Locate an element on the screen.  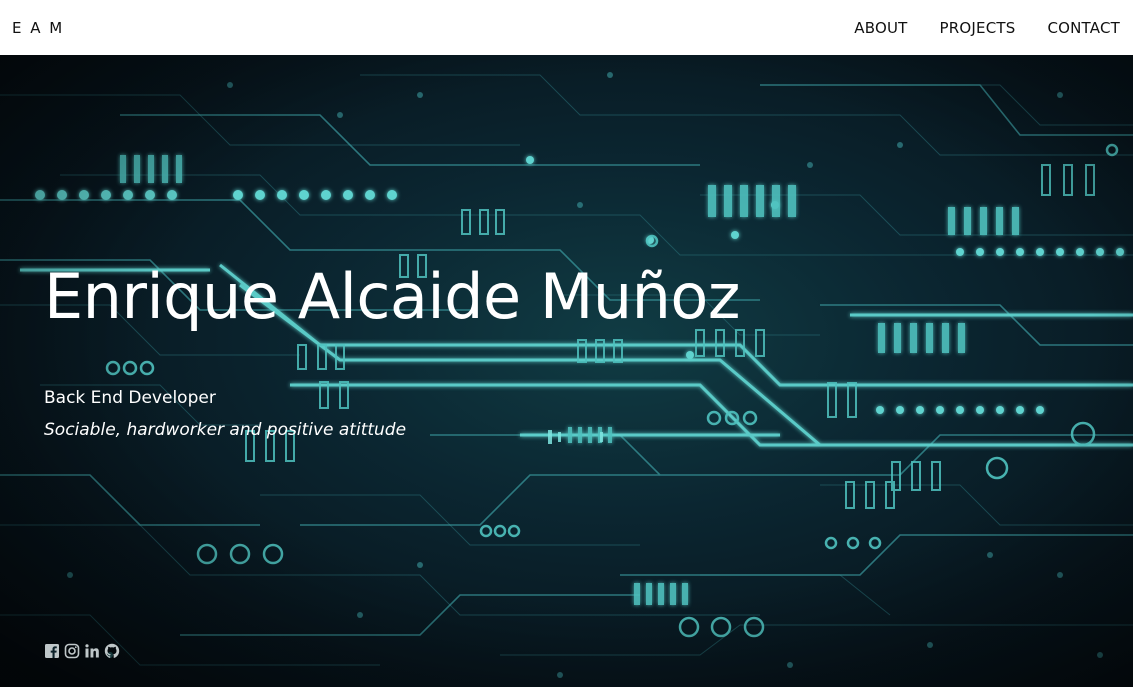
hero-role: Back End Developer is located at coordinates (130, 398).